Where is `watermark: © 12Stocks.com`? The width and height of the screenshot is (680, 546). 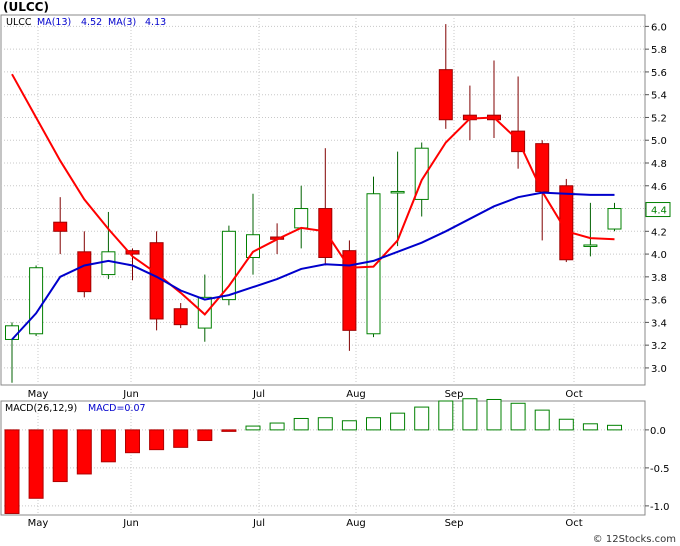
watermark: © 12Stocks.com is located at coordinates (634, 539).